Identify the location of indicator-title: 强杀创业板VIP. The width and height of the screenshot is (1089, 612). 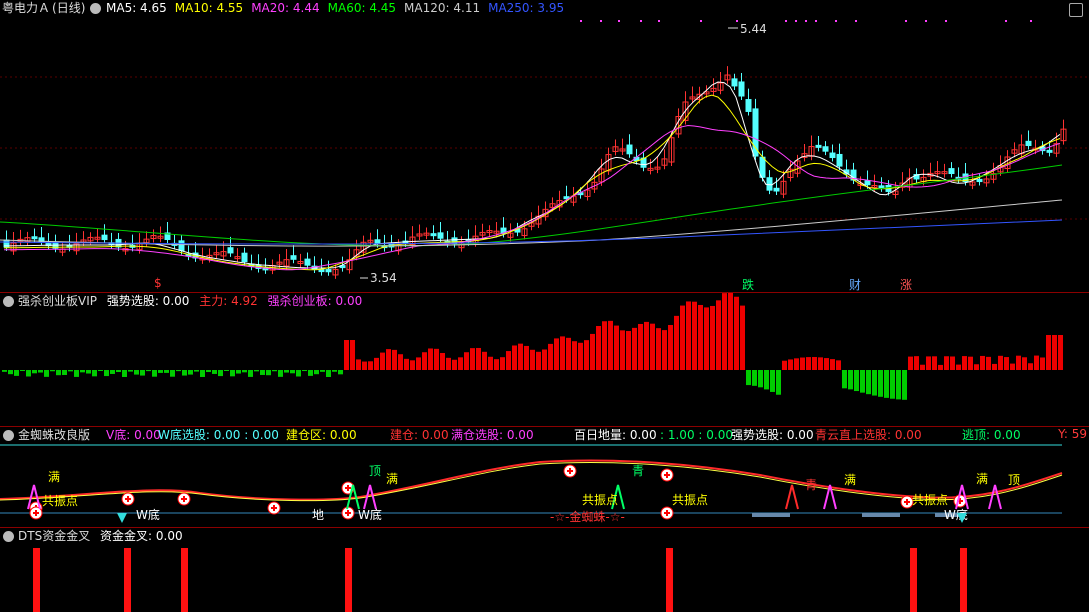
(57, 301).